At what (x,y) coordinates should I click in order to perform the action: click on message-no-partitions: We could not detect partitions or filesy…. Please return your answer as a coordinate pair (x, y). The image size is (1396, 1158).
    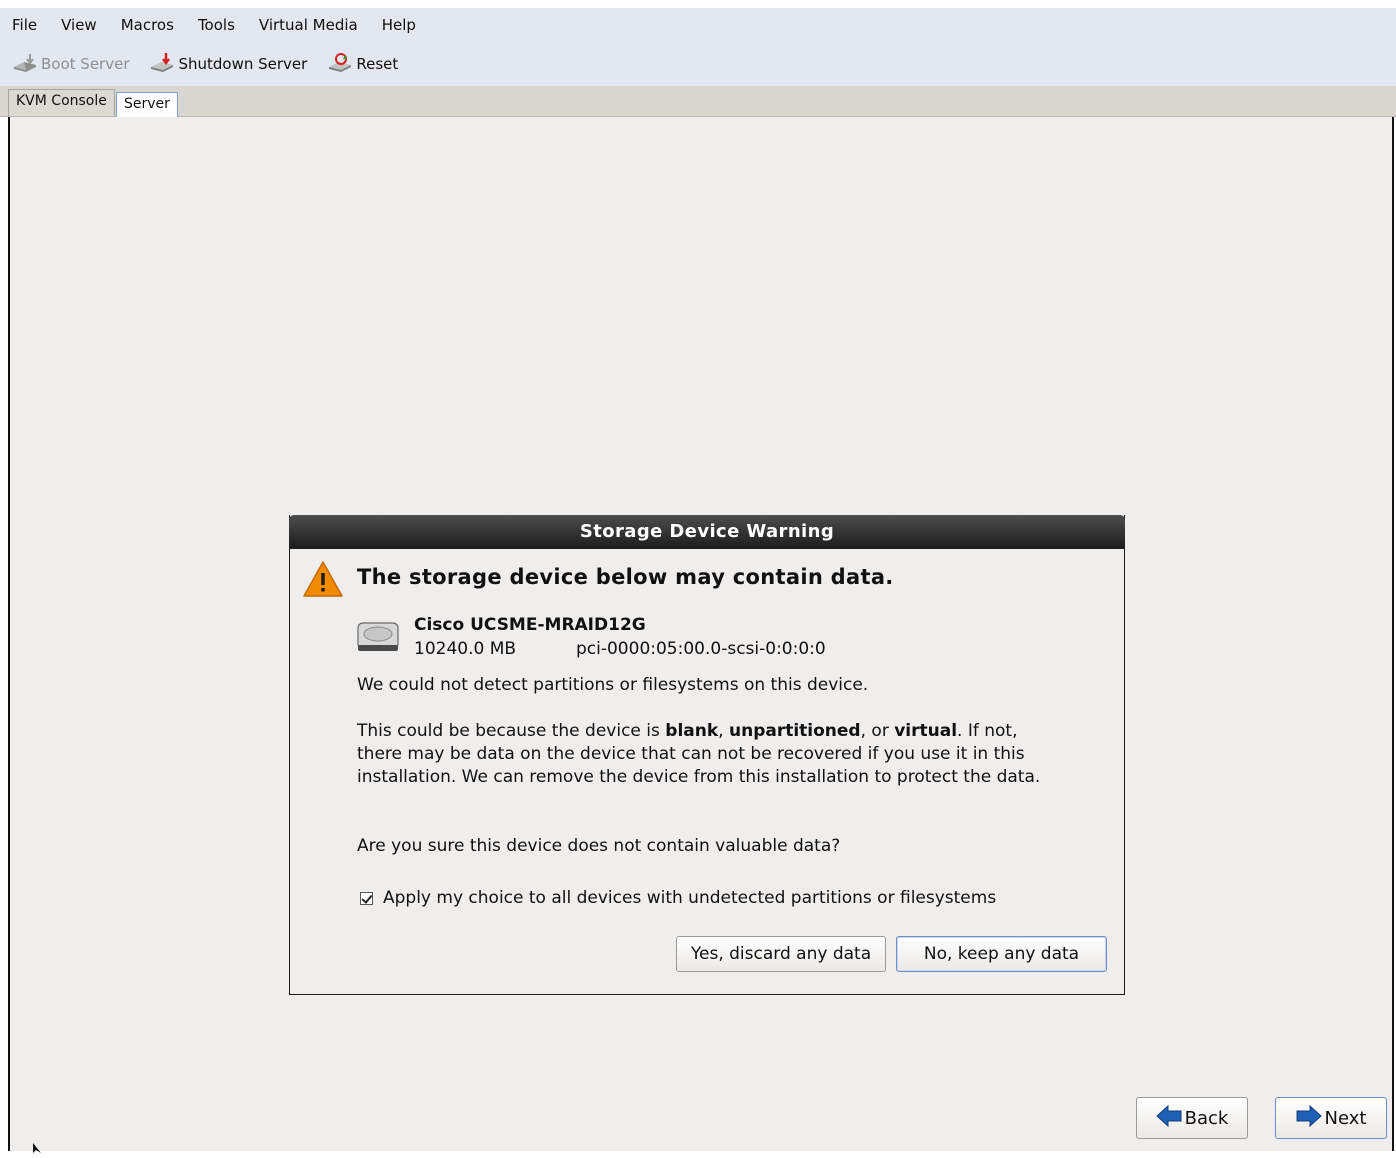
    Looking at the image, I should click on (613, 685).